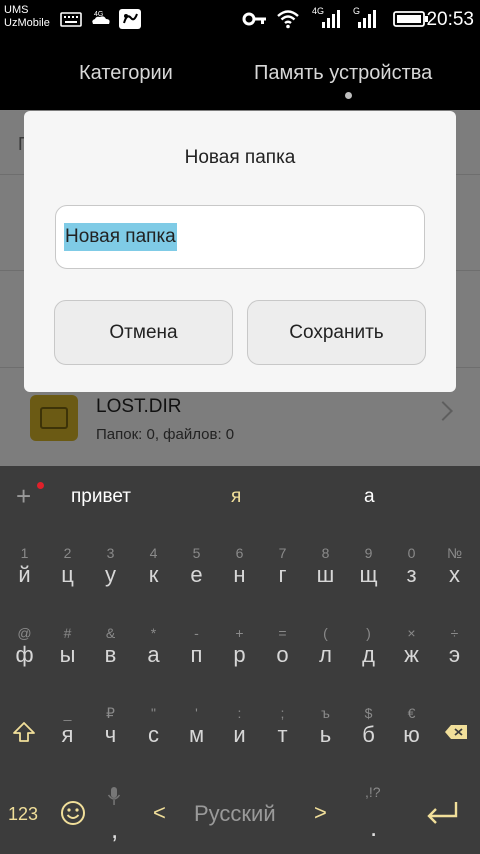 This screenshot has width=480, height=854. Describe the element at coordinates (101, 17) in the screenshot. I see `cloud-4g-icon: 4G` at that location.